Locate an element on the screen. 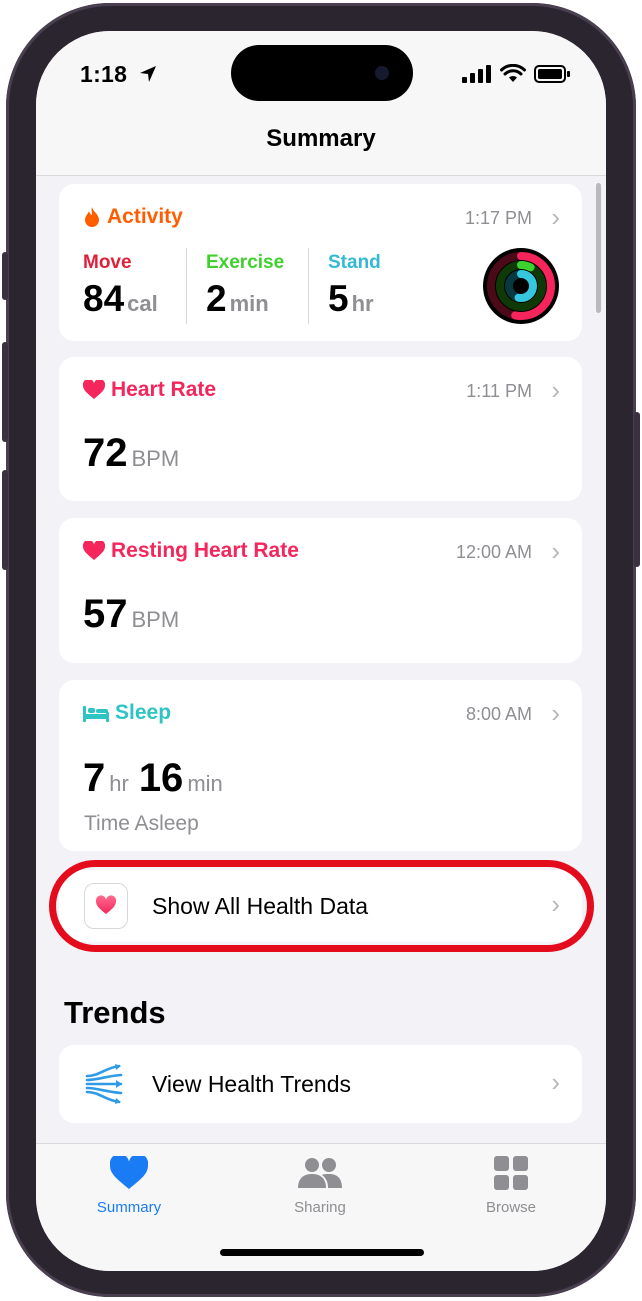  status-indicators is located at coordinates (516, 73).